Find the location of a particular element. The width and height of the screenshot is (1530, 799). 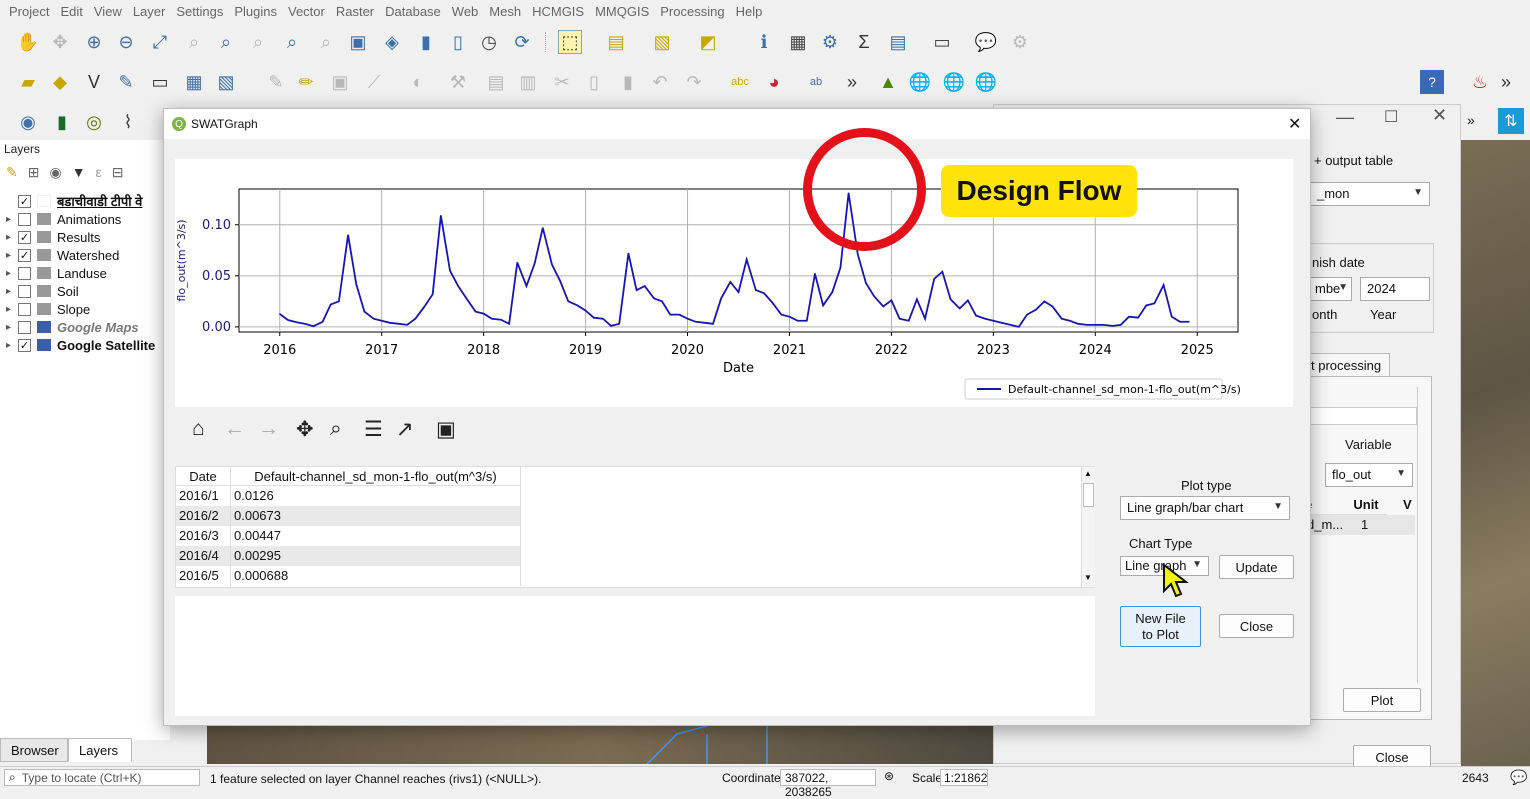

tab-layers: Layers is located at coordinates (100, 750).